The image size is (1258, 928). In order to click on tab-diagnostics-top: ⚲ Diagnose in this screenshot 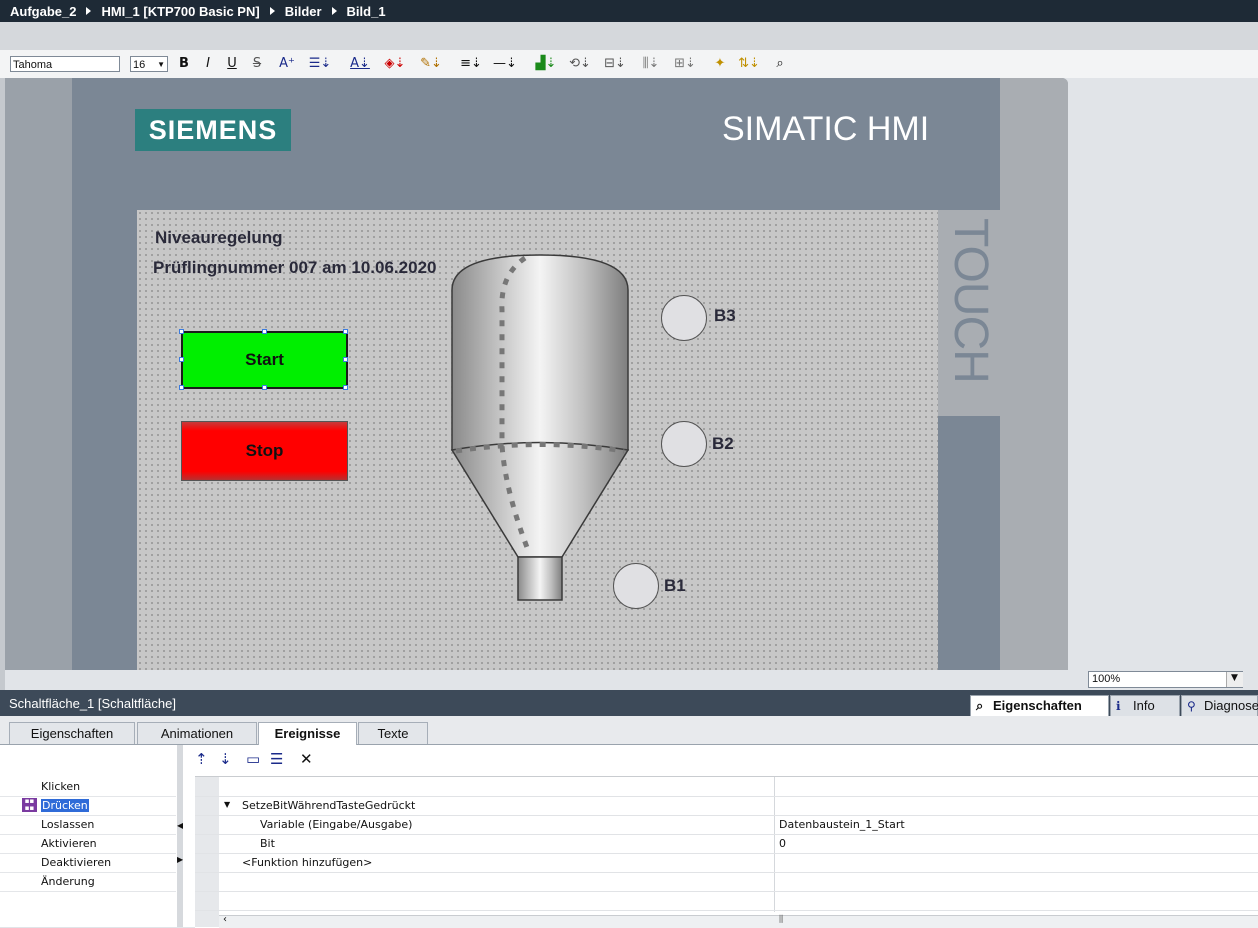, I will do `click(1219, 706)`.